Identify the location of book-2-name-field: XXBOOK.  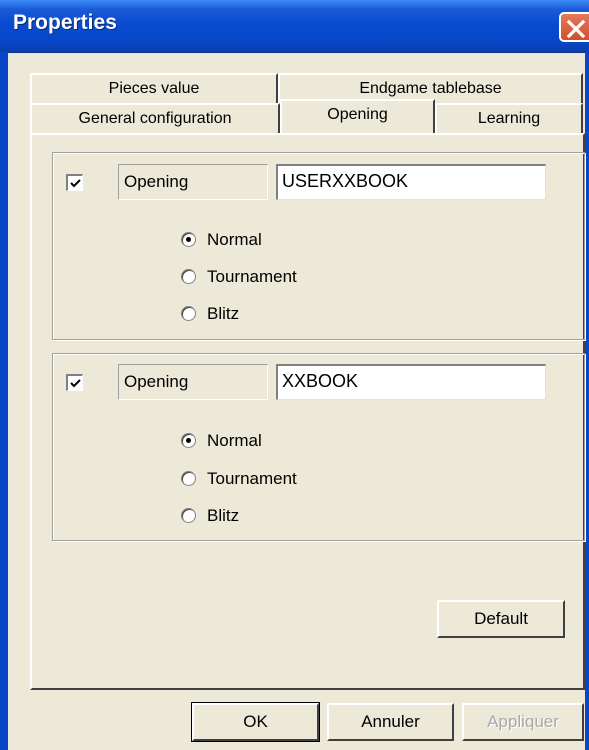
(411, 382).